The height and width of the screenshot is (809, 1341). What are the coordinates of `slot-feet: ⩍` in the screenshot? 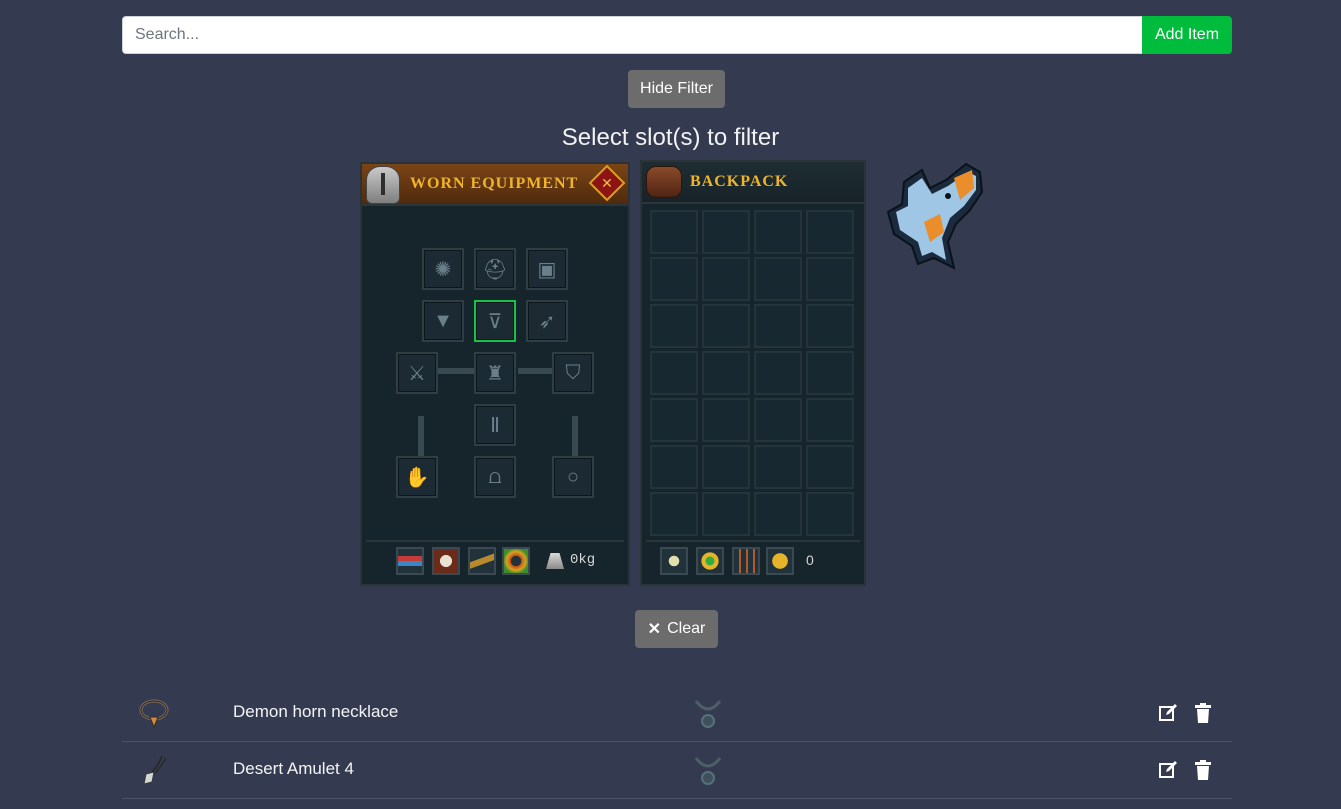 It's located at (495, 477).